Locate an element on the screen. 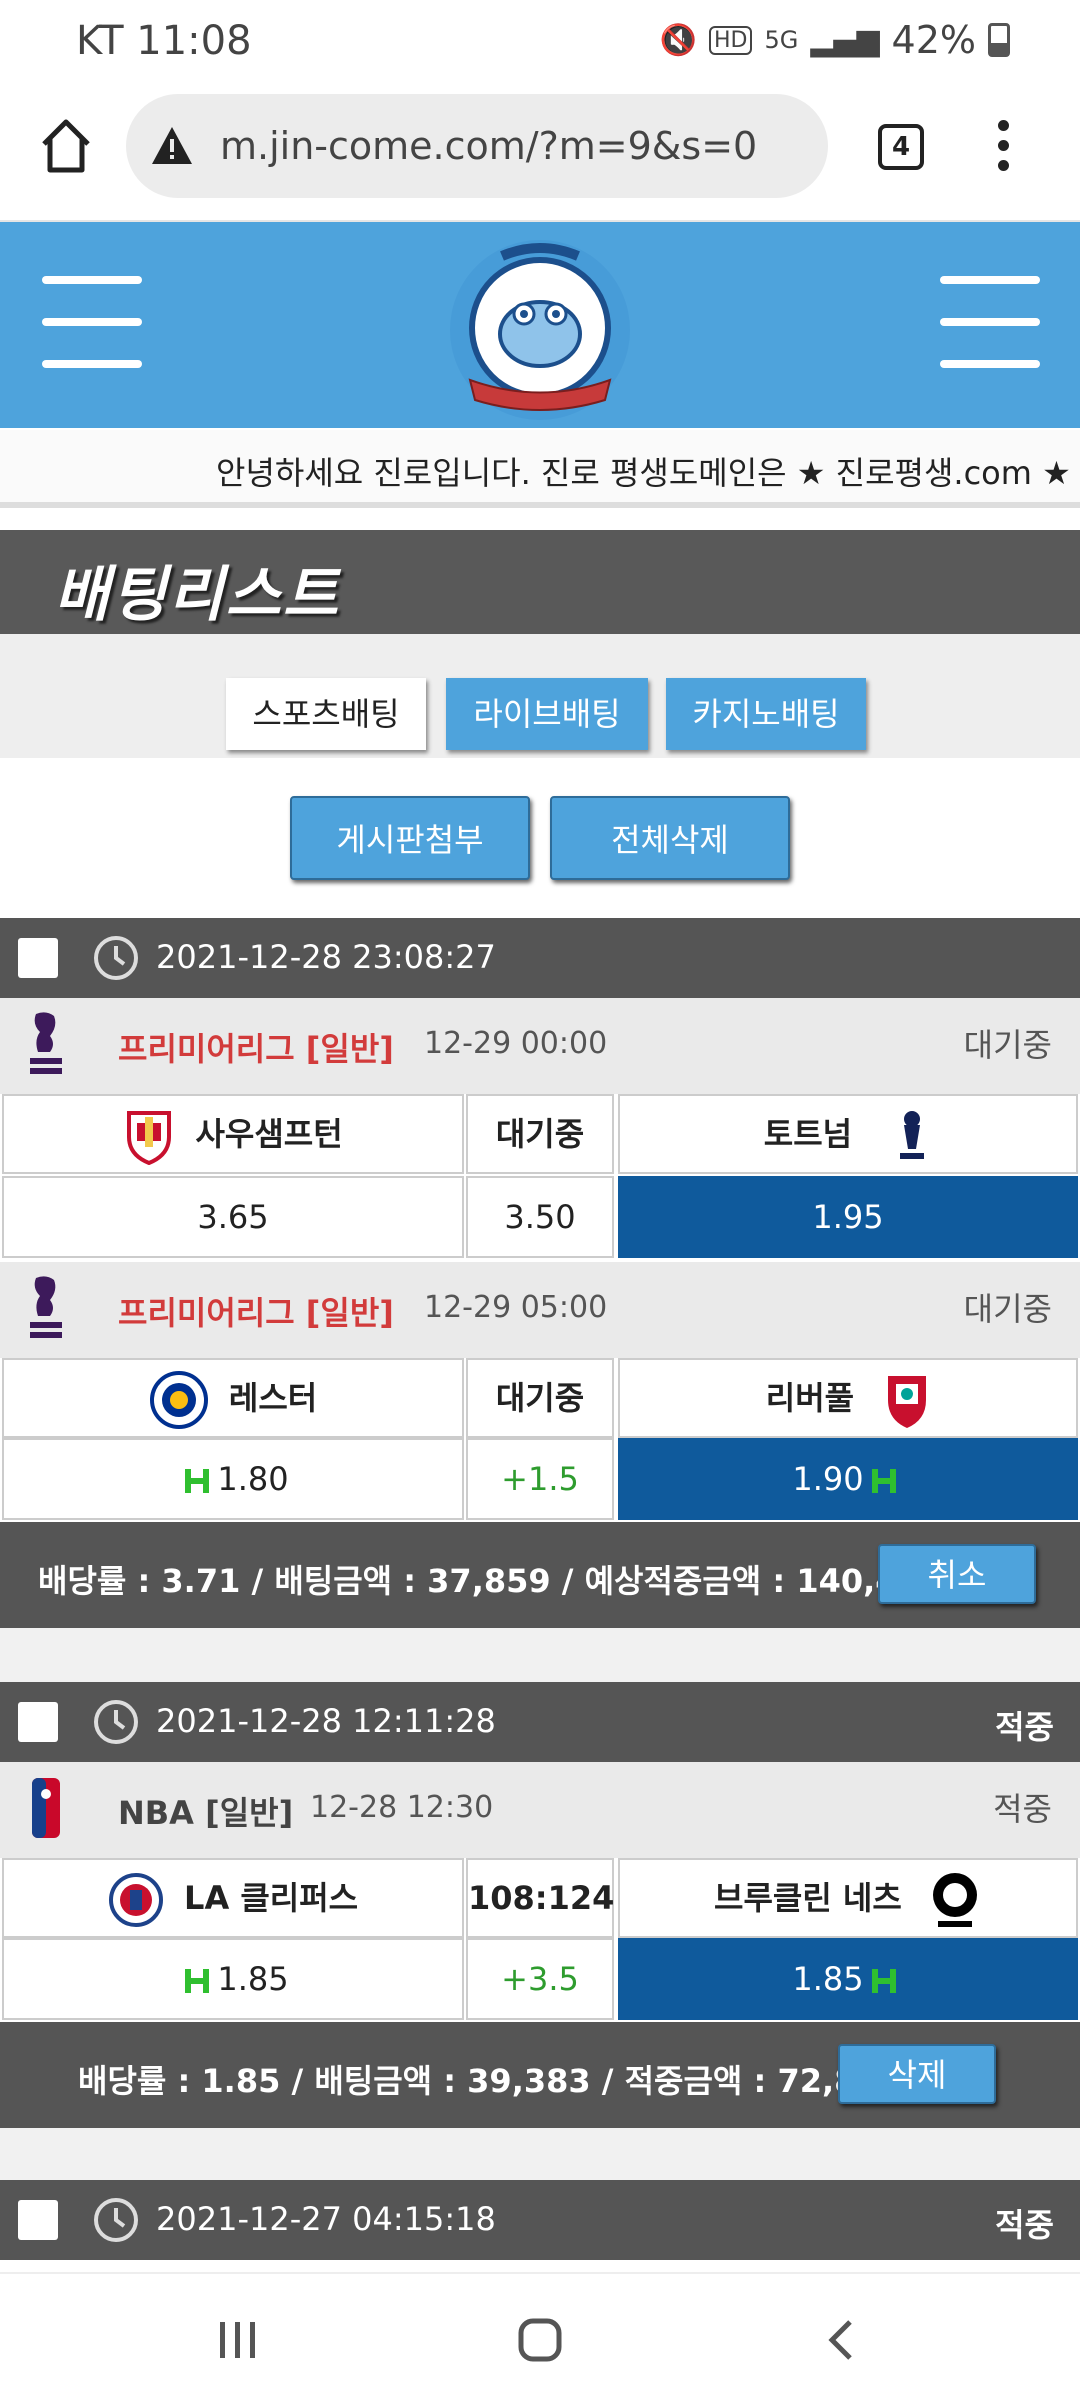  home-nav-icon is located at coordinates (540, 2340).